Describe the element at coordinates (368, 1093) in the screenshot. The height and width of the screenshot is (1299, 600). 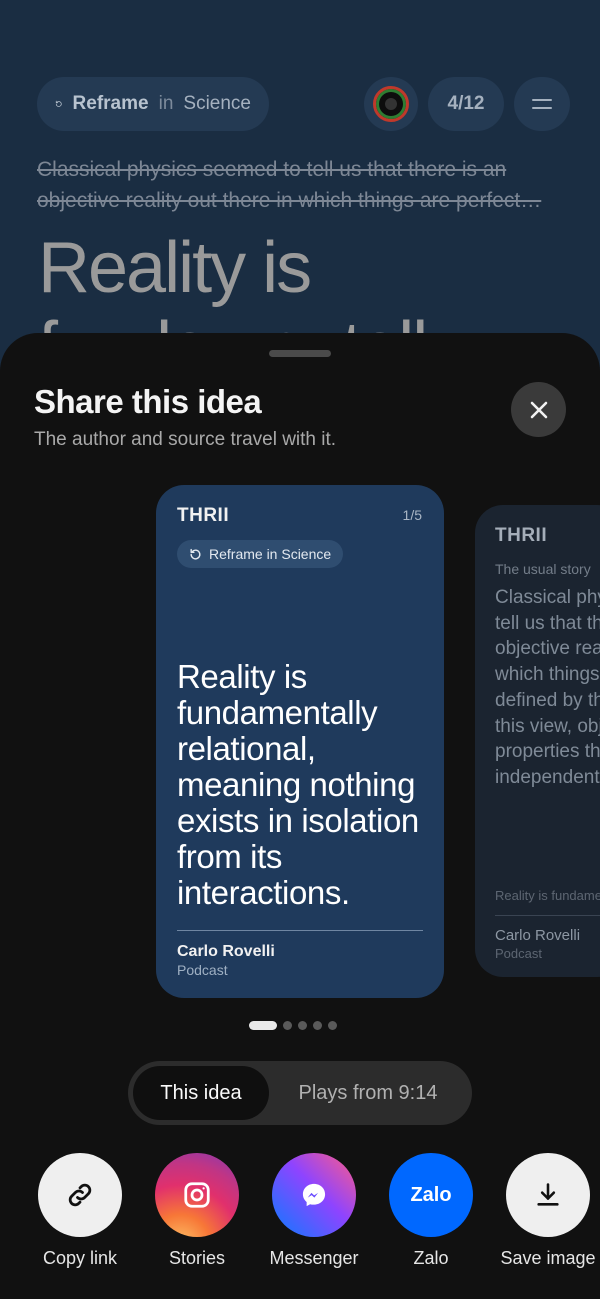
I see `segment-plays-from: Plays from 9:14` at that location.